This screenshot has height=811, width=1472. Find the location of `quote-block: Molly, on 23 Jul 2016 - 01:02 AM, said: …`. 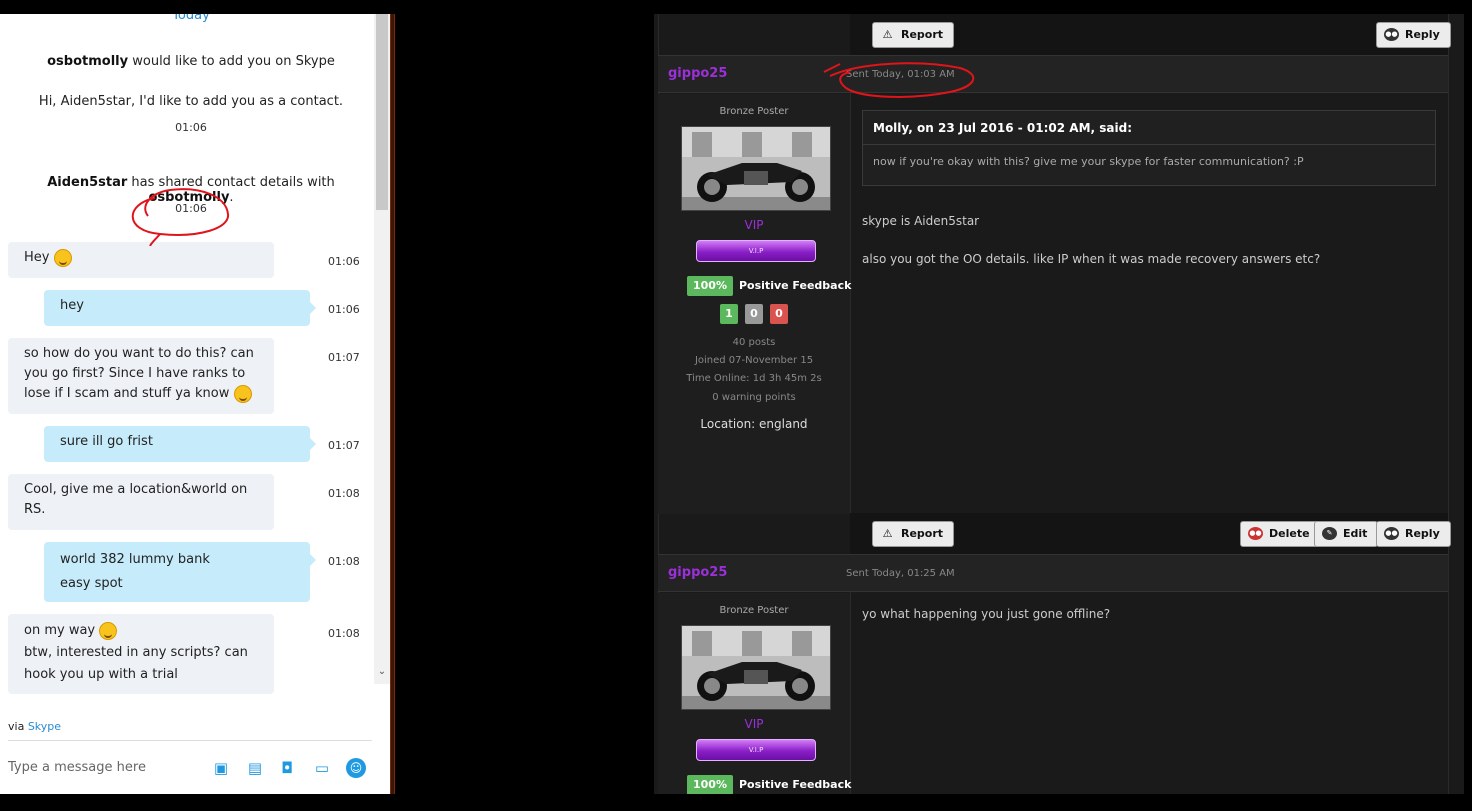

quote-block: Molly, on 23 Jul 2016 - 01:02 AM, said: … is located at coordinates (1149, 148).